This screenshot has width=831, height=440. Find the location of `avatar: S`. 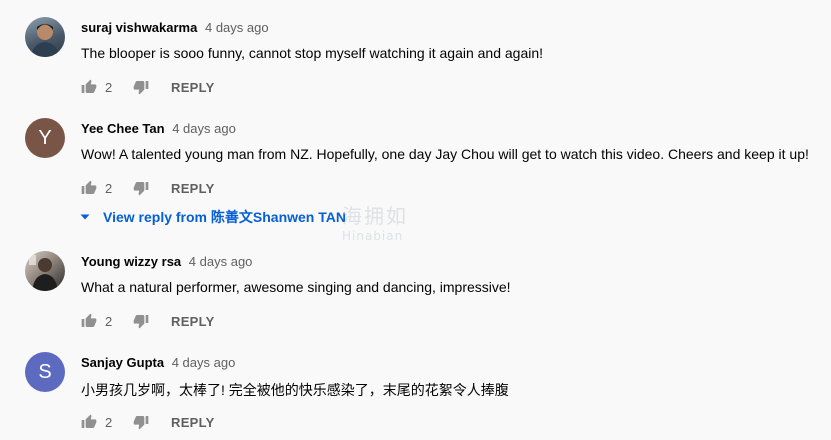

avatar: S is located at coordinates (45, 372).